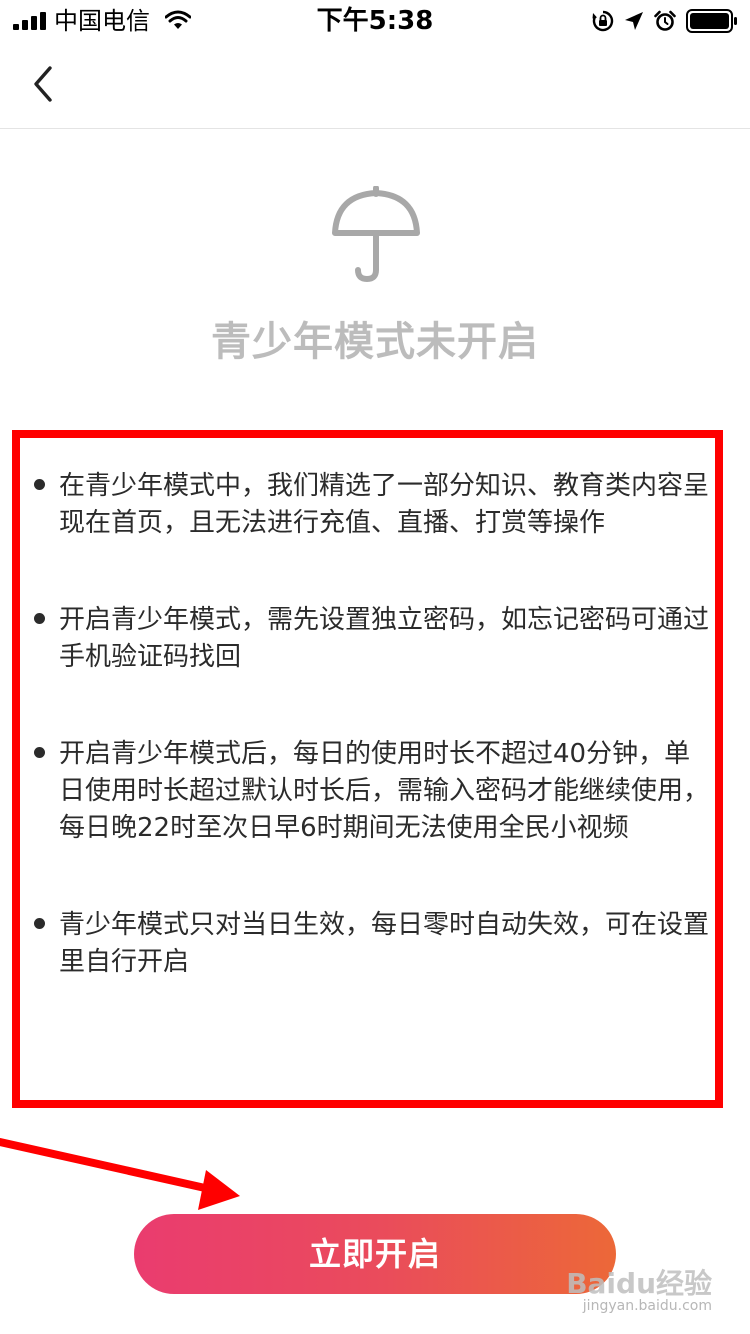 This screenshot has width=750, height=1334. I want to click on chevron-left-icon, so click(43, 84).